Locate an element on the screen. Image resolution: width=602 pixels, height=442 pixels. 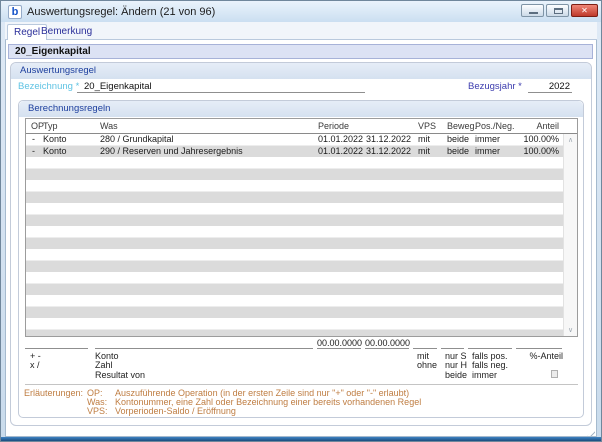
legend-op-line: x / is located at coordinates (35, 365).